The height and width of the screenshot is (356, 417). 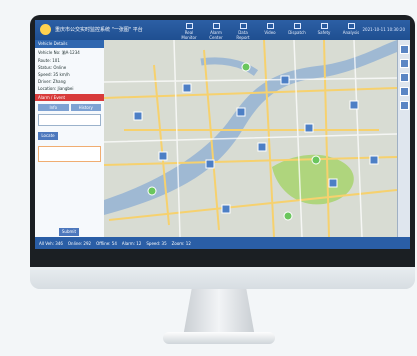 What do you see at coordinates (351, 30) in the screenshot?
I see `nav-item: Analysis` at bounding box center [351, 30].